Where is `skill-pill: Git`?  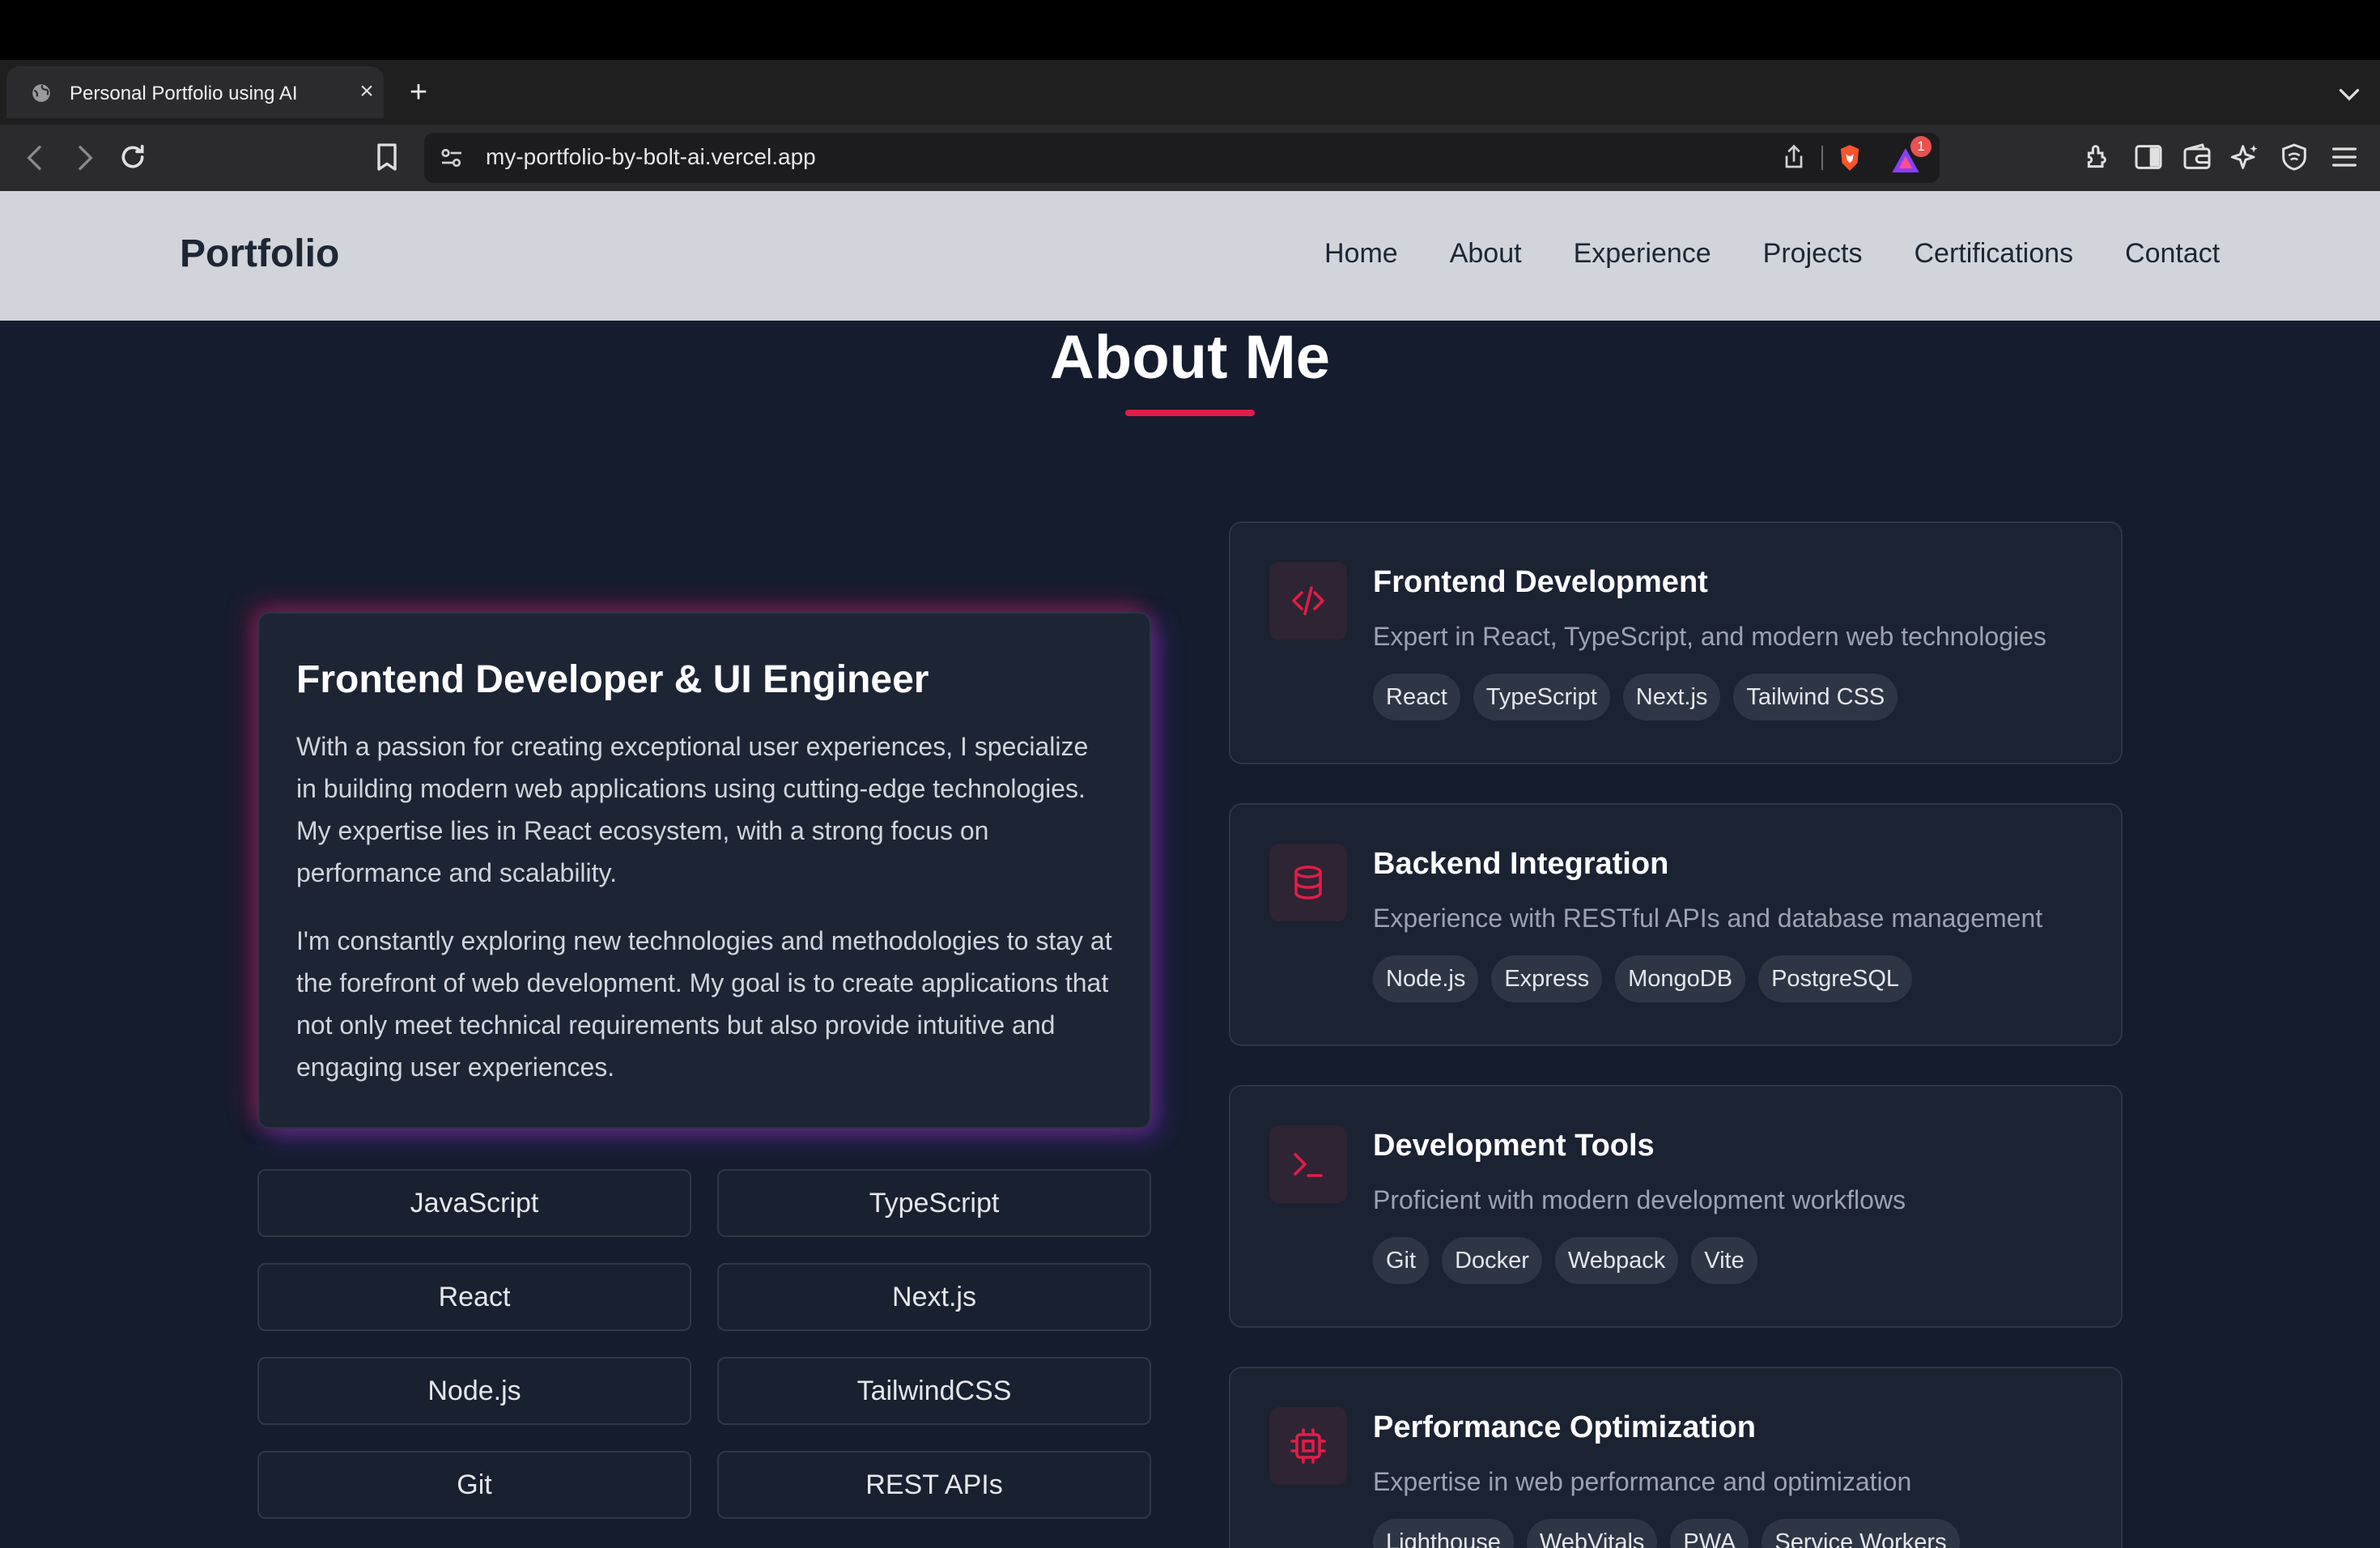 skill-pill: Git is located at coordinates (474, 1485).